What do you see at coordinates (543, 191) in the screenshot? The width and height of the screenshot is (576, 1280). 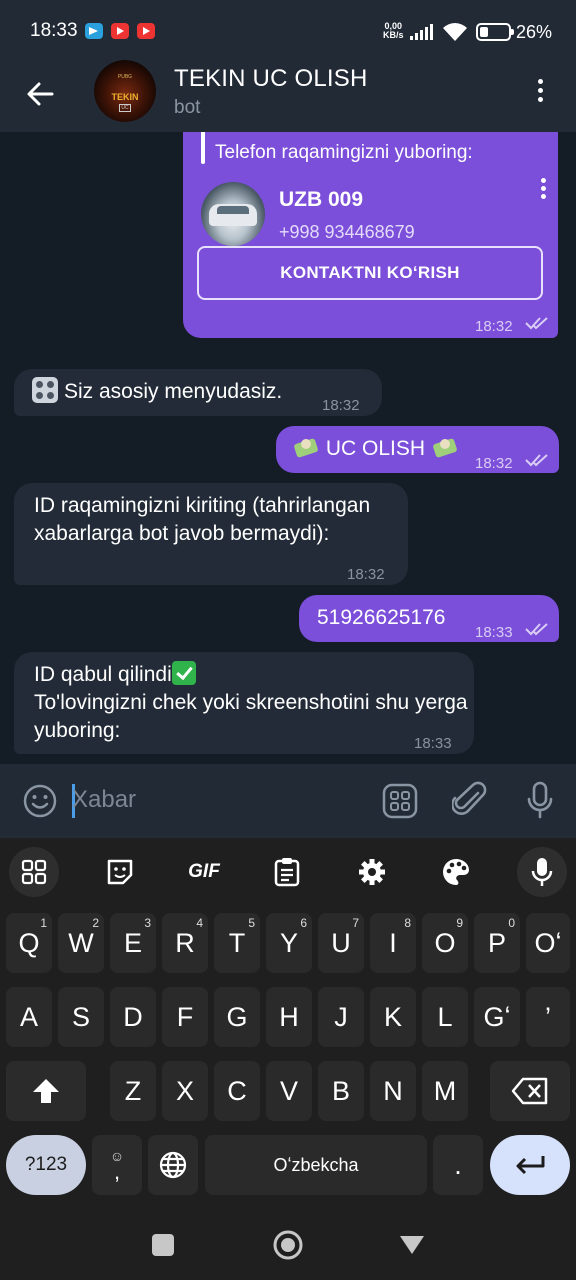 I see `contact-more-icon` at bounding box center [543, 191].